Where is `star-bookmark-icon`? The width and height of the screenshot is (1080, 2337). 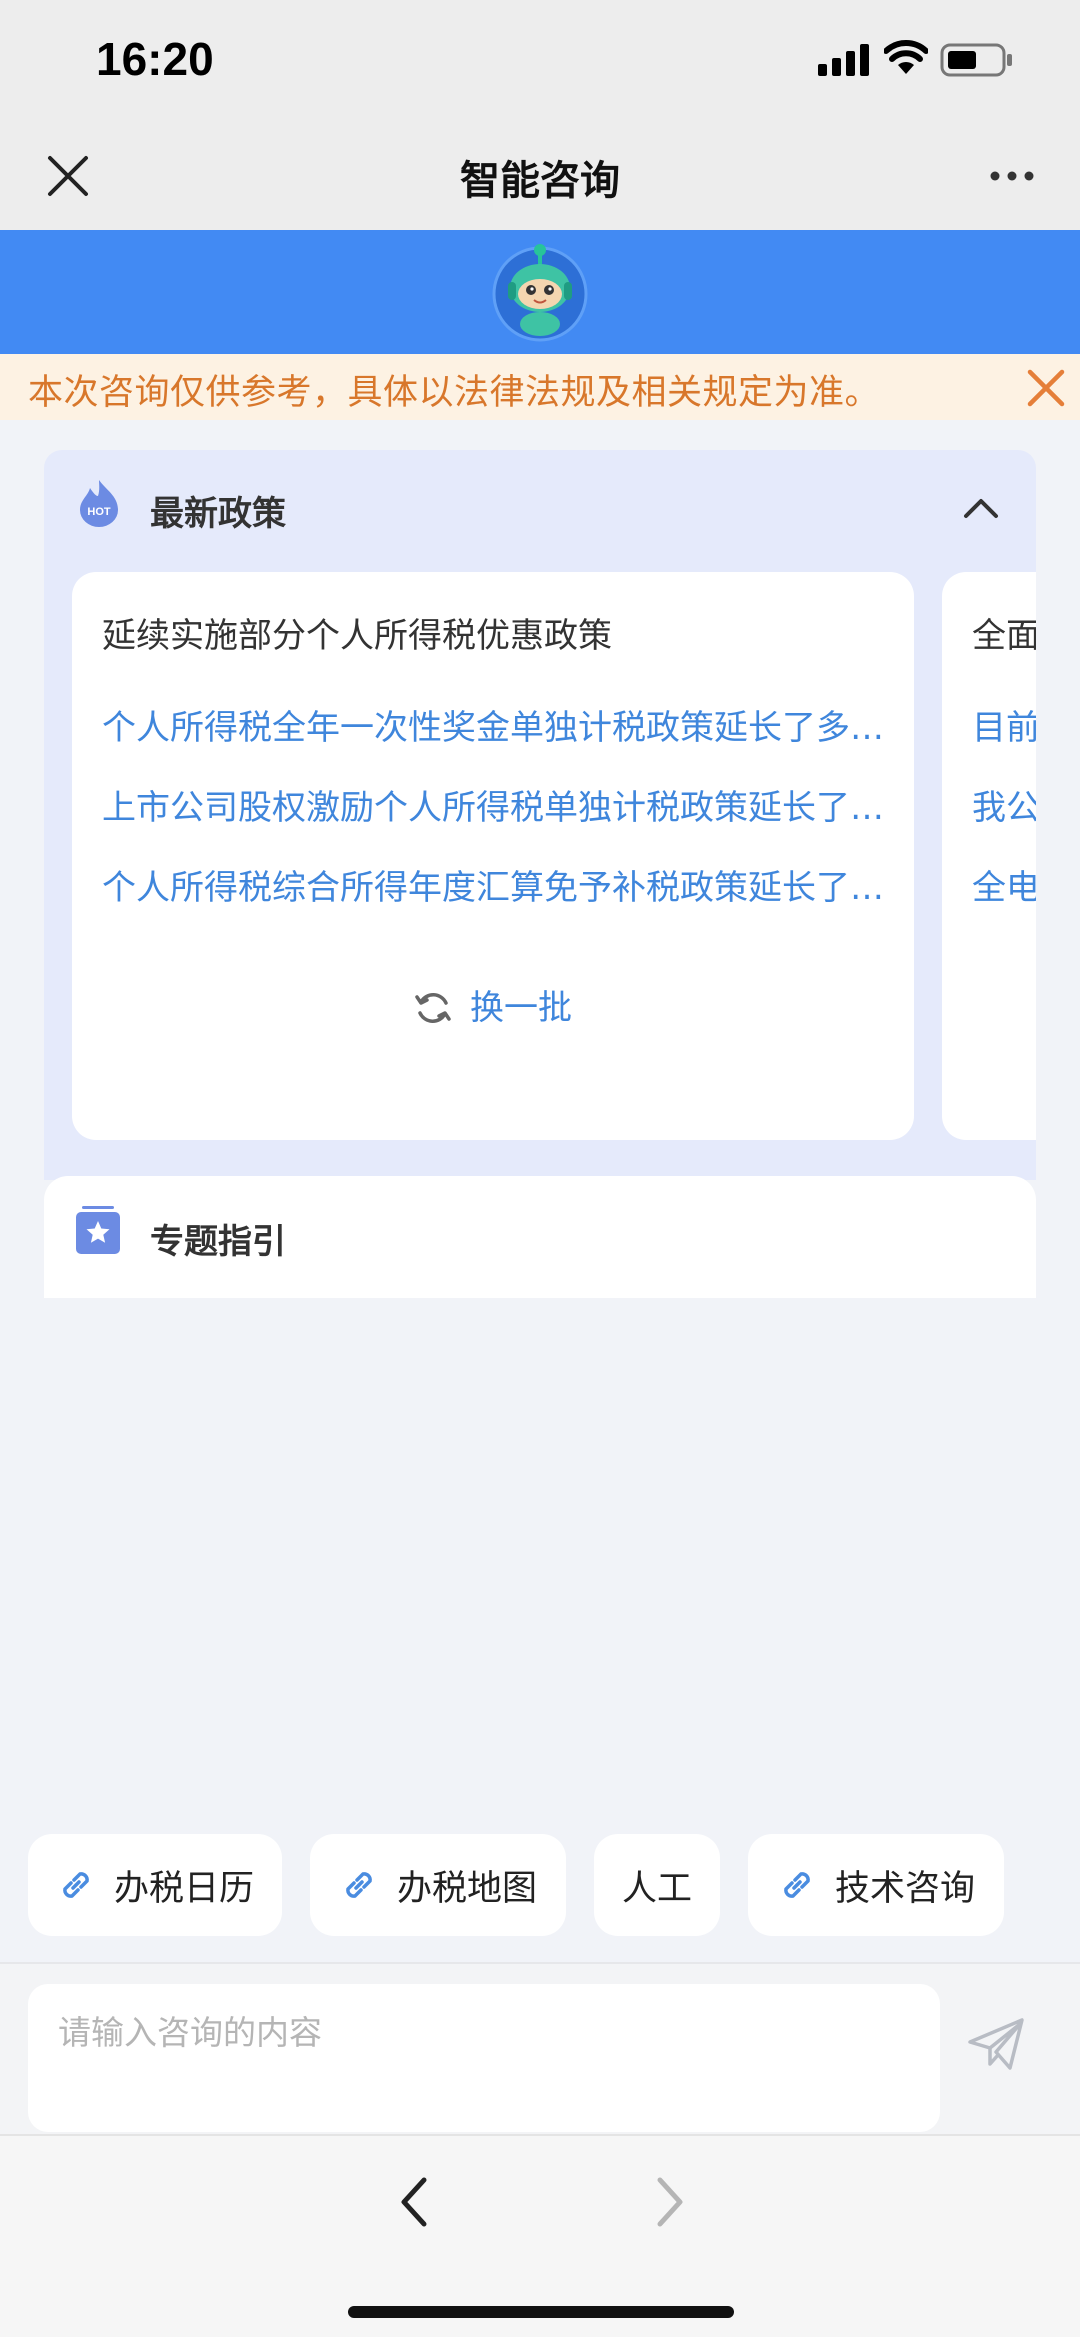
star-bookmark-icon is located at coordinates (98, 1230).